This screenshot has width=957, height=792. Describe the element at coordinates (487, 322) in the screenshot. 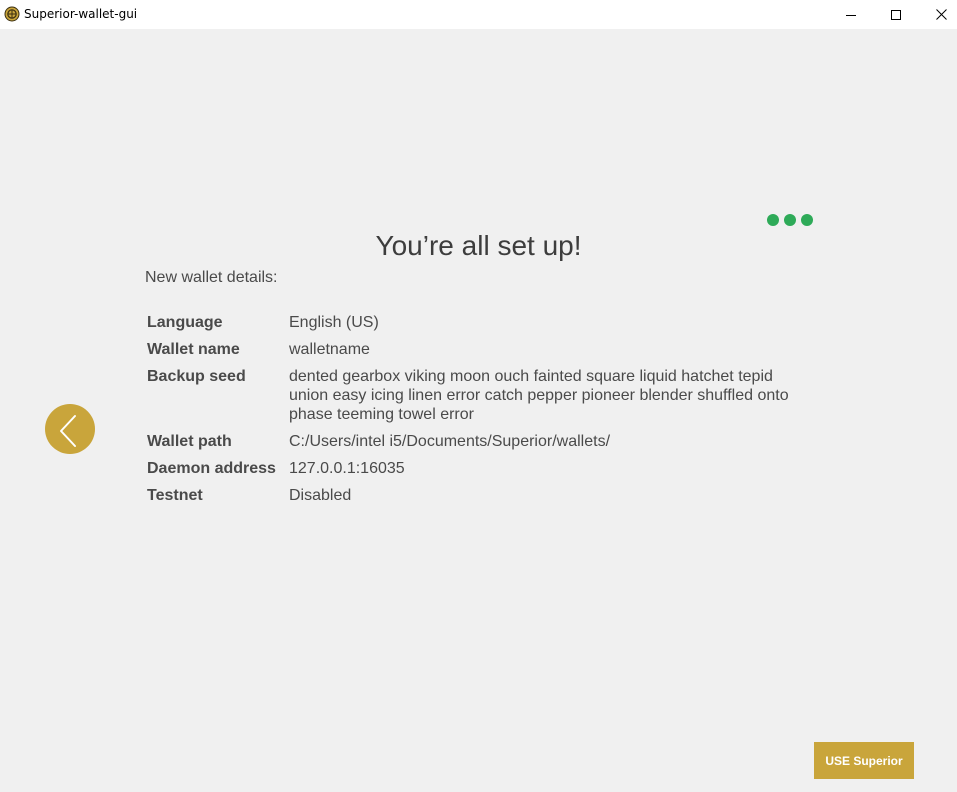

I see `detail-row-language: Language English (US)` at that location.